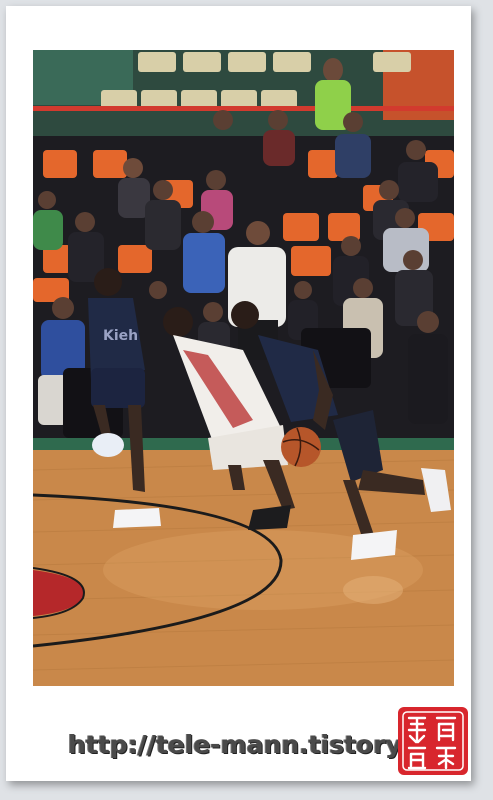  I want to click on red-seal-stamp, so click(433, 741).